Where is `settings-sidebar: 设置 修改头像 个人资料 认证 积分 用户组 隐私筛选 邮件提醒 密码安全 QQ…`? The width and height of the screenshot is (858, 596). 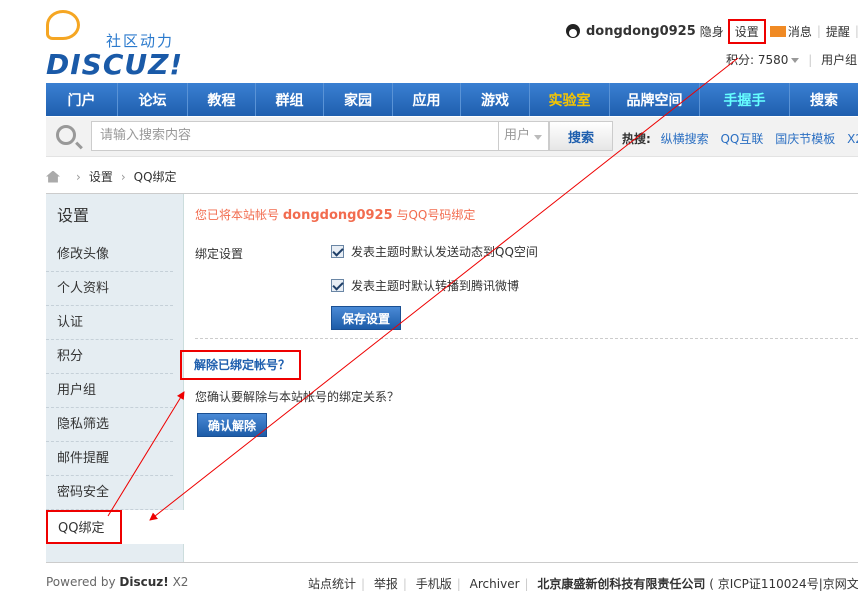 settings-sidebar: 设置 修改头像 个人资料 认证 积分 用户组 隐私筛选 邮件提醒 密码安全 QQ… is located at coordinates (115, 378).